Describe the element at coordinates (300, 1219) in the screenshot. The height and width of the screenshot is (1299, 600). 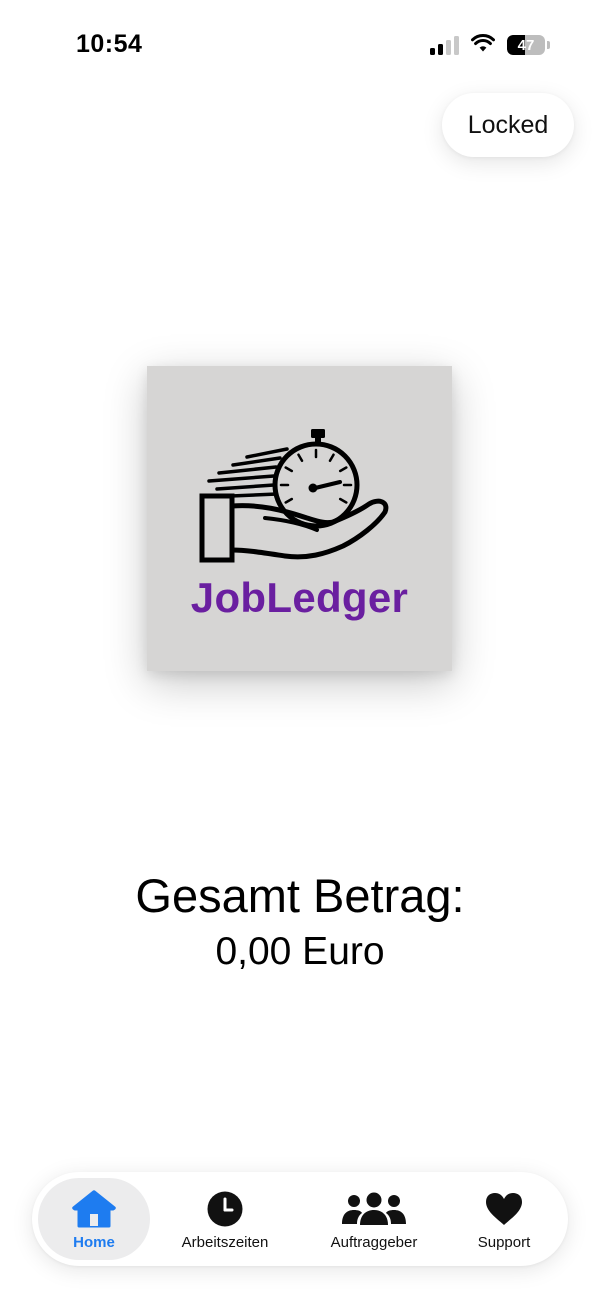
I see `tab-bar: Home Arbeitszeiten Auftraggeber Support` at that location.